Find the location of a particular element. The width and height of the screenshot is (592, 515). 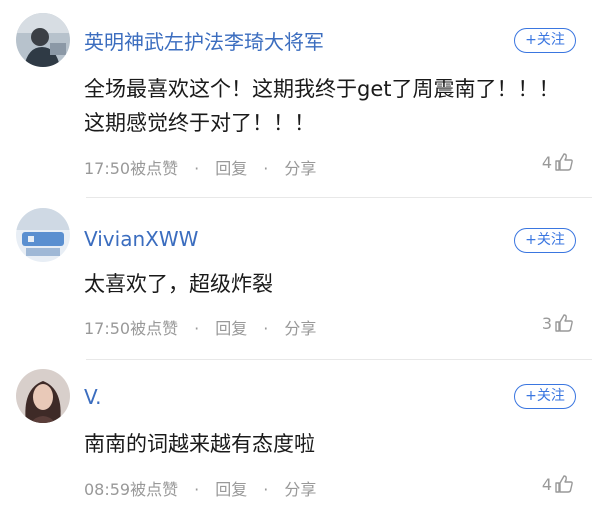

username: V. is located at coordinates (92, 397).